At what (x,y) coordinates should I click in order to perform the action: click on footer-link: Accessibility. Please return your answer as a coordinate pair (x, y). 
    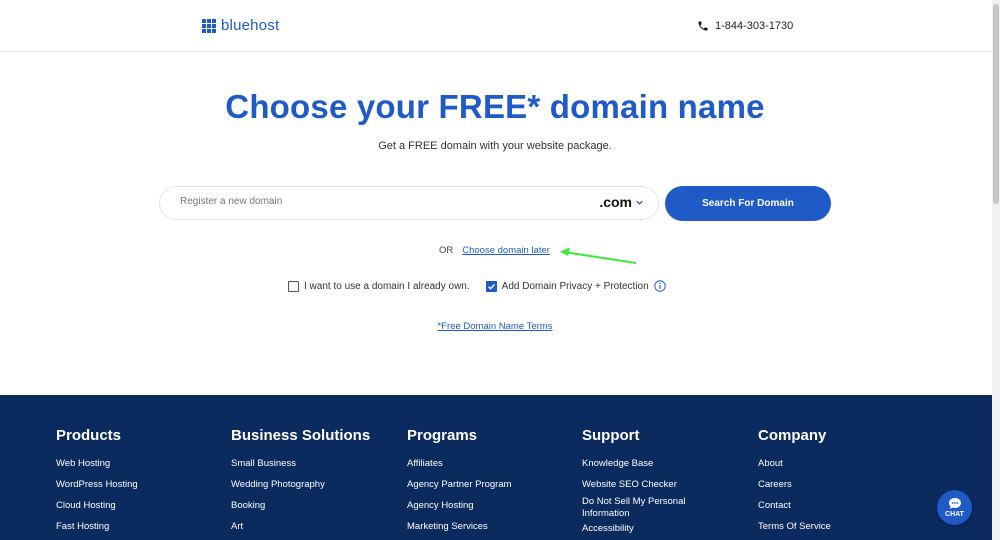
    Looking at the image, I should click on (642, 531).